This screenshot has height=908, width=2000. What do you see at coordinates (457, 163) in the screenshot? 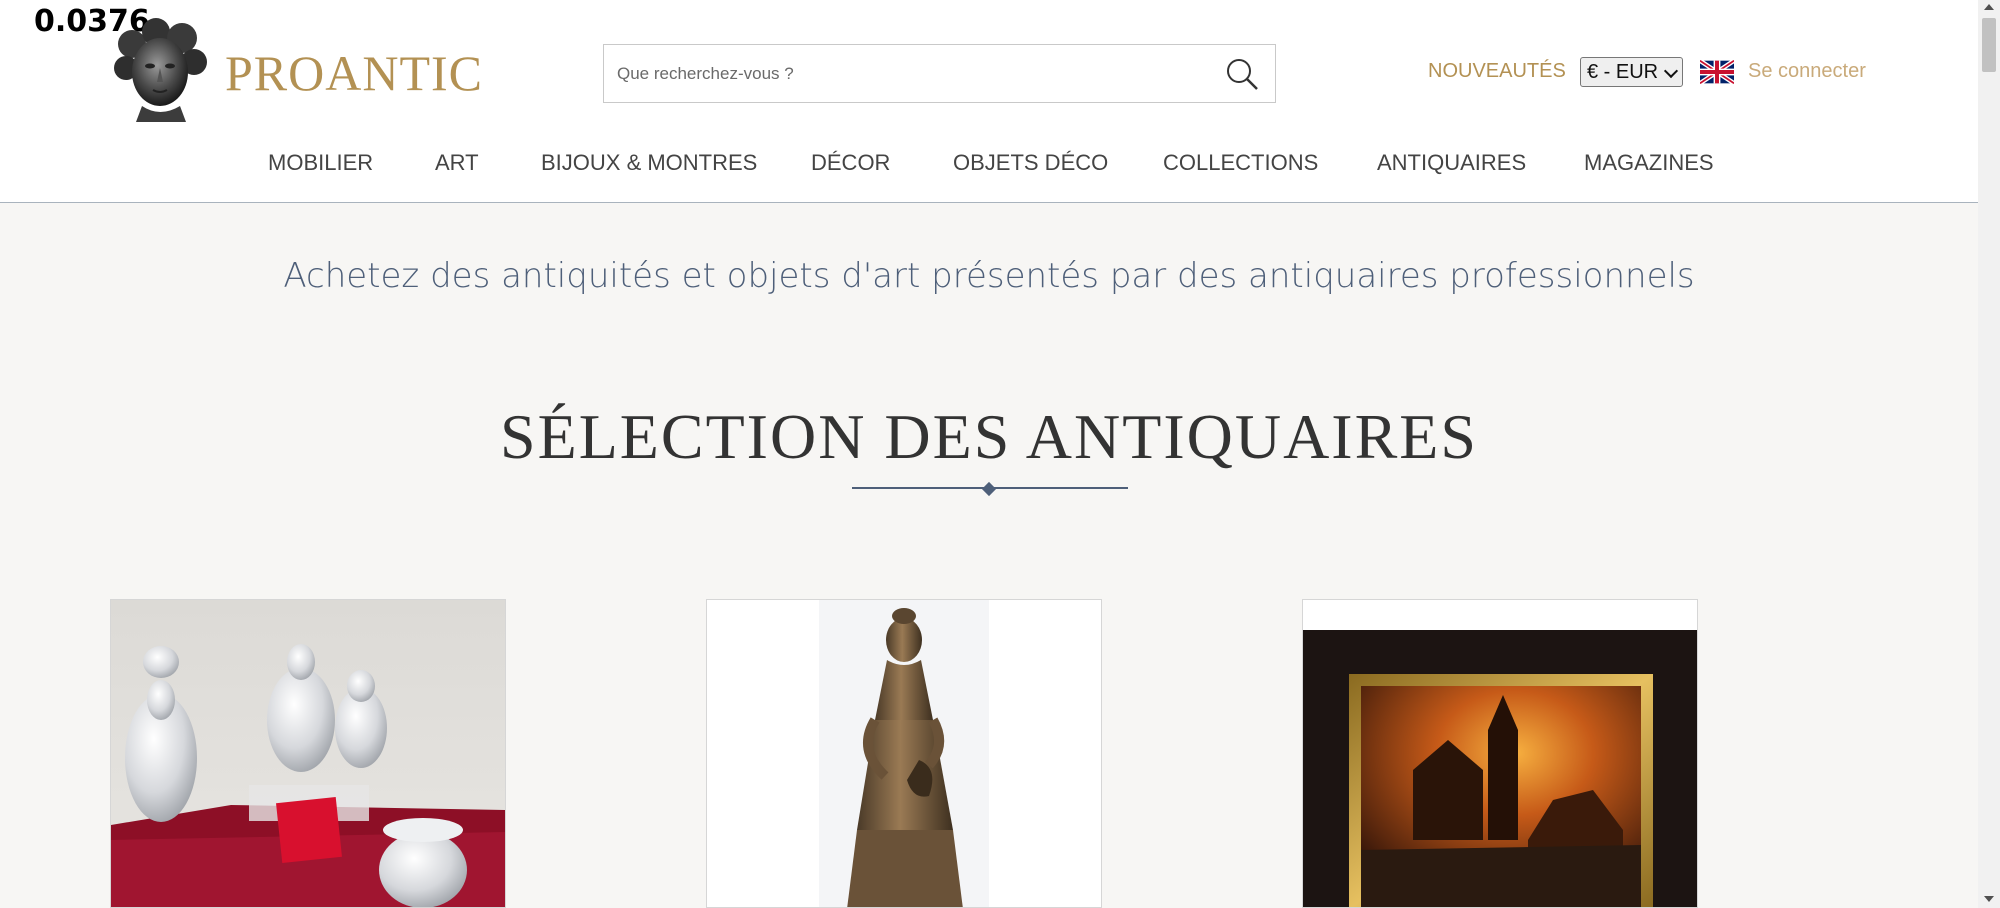
I see `nav-item-art: ART` at bounding box center [457, 163].